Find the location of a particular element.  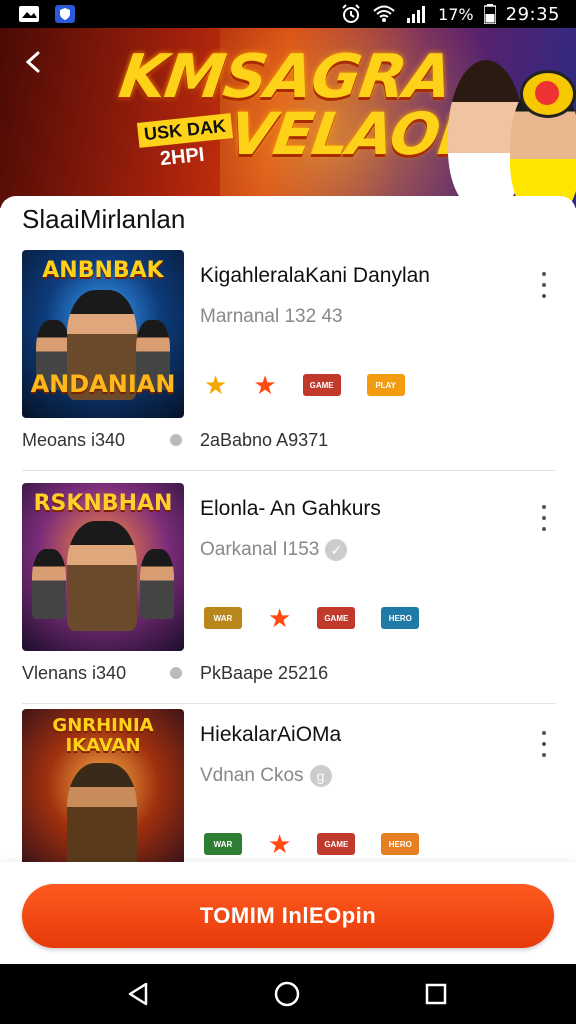

battery-icon is located at coordinates (489, 14).